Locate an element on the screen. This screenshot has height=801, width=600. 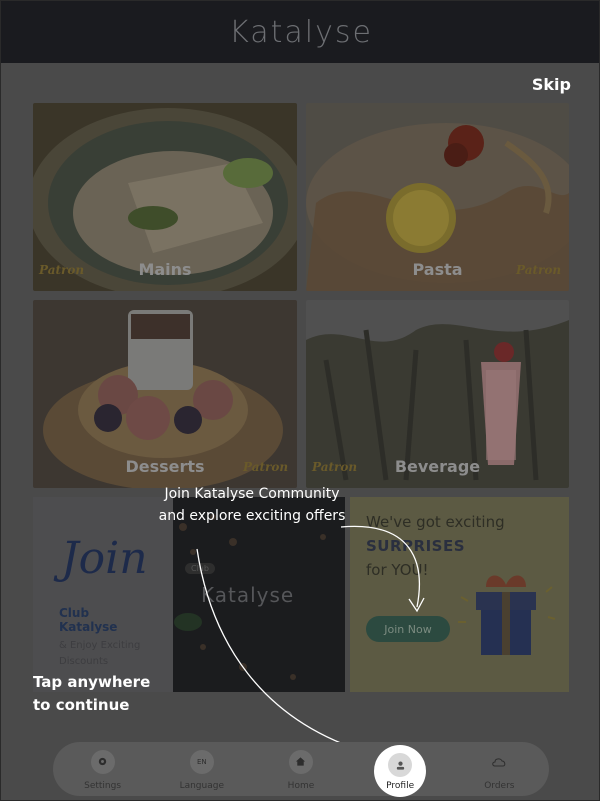
cloud-icon is located at coordinates (499, 762).